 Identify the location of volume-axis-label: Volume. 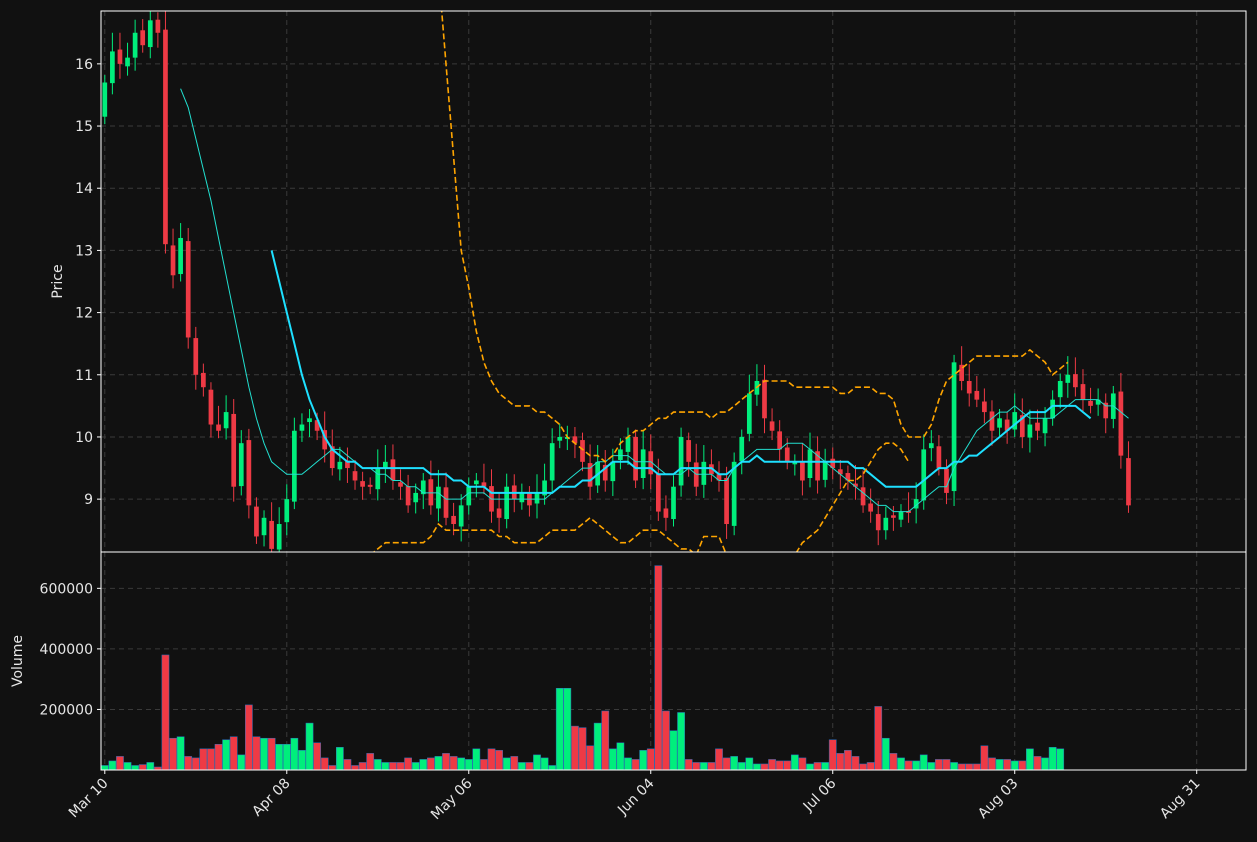
(18, 661).